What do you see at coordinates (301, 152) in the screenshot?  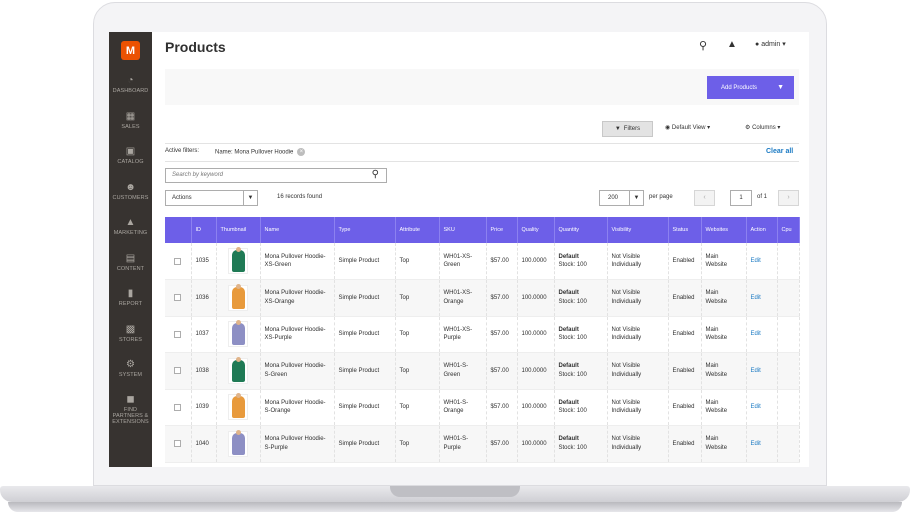 I see `remove-filter-icon: ×` at bounding box center [301, 152].